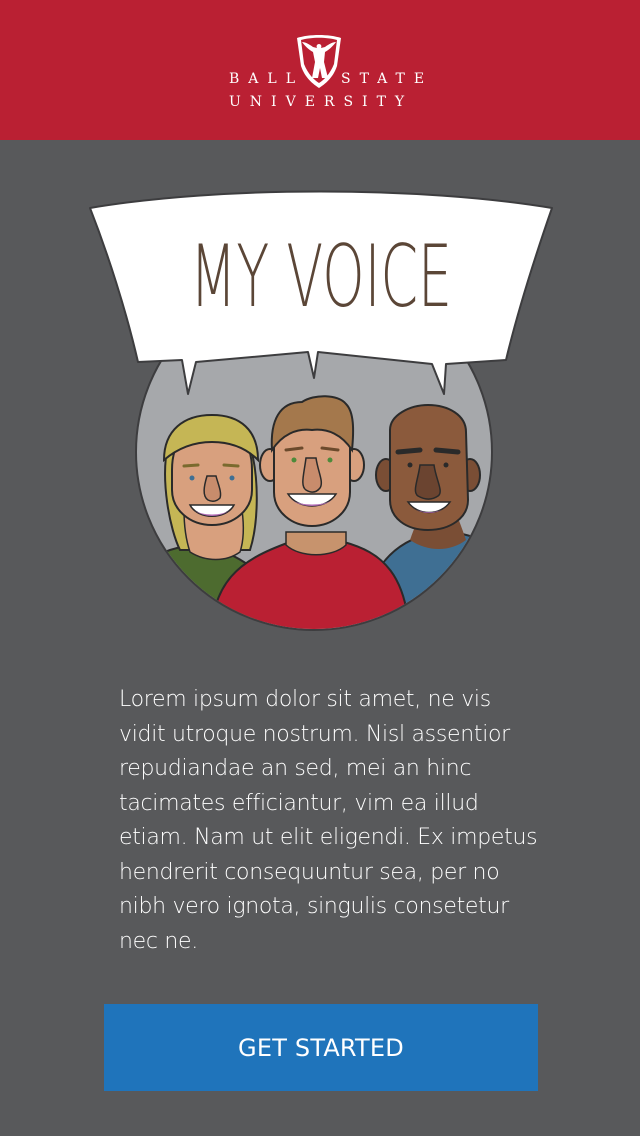  I want to click on brand-word-university: UNIVERSITY, so click(321, 102).